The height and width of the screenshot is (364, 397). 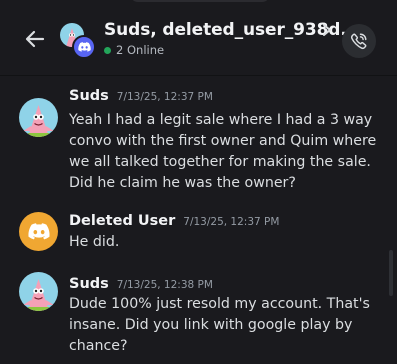 I want to click on group-avatar, so click(x=78, y=41).